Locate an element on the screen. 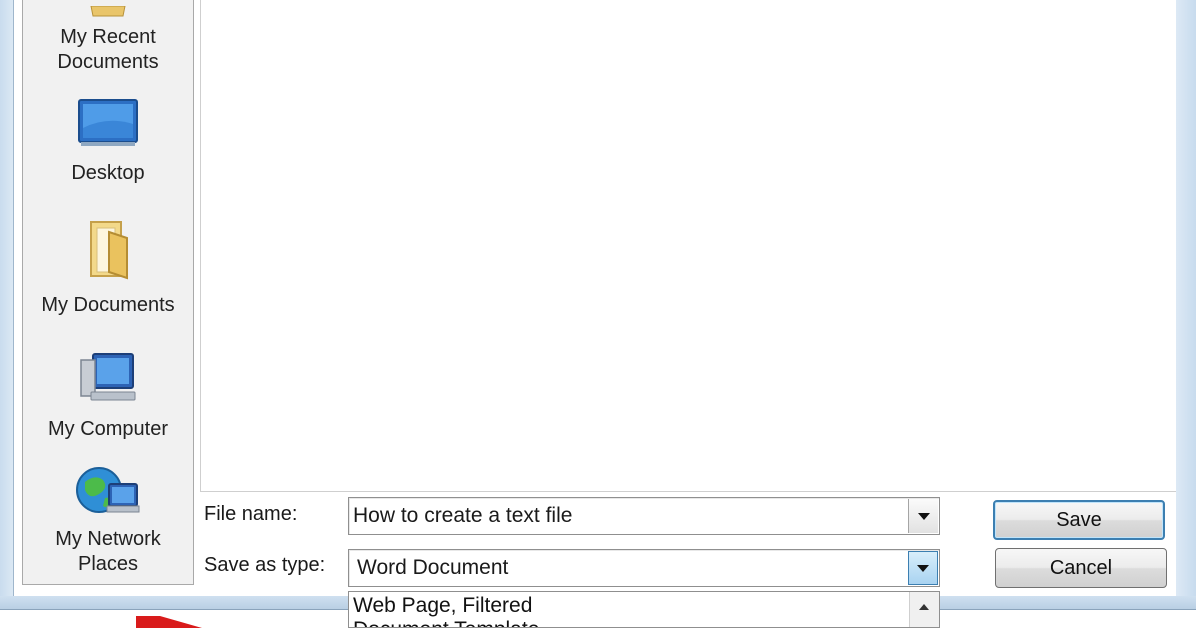 The width and height of the screenshot is (1196, 628). file-name-dropdown-button is located at coordinates (923, 516).